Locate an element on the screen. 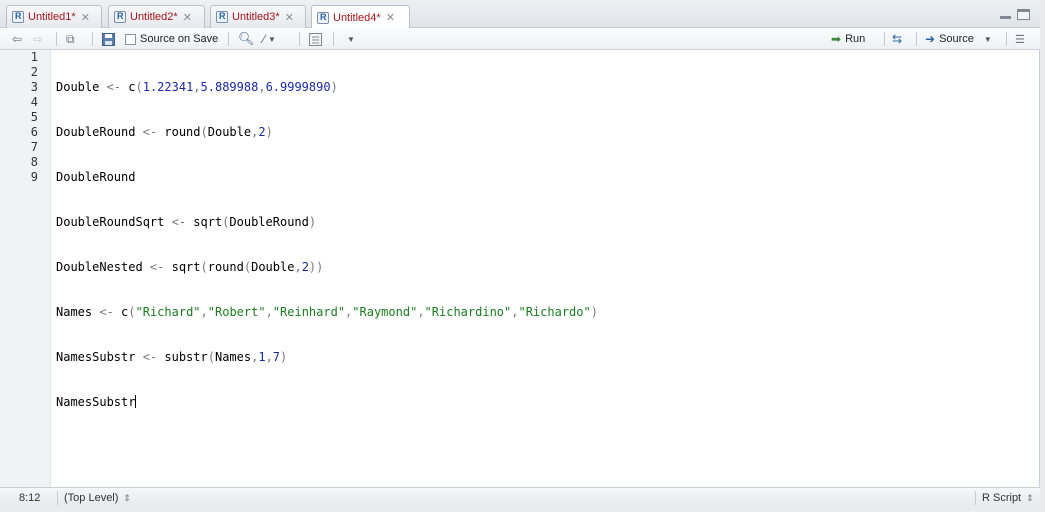  forward-arrow-icon: ⇨ is located at coordinates (38, 39).